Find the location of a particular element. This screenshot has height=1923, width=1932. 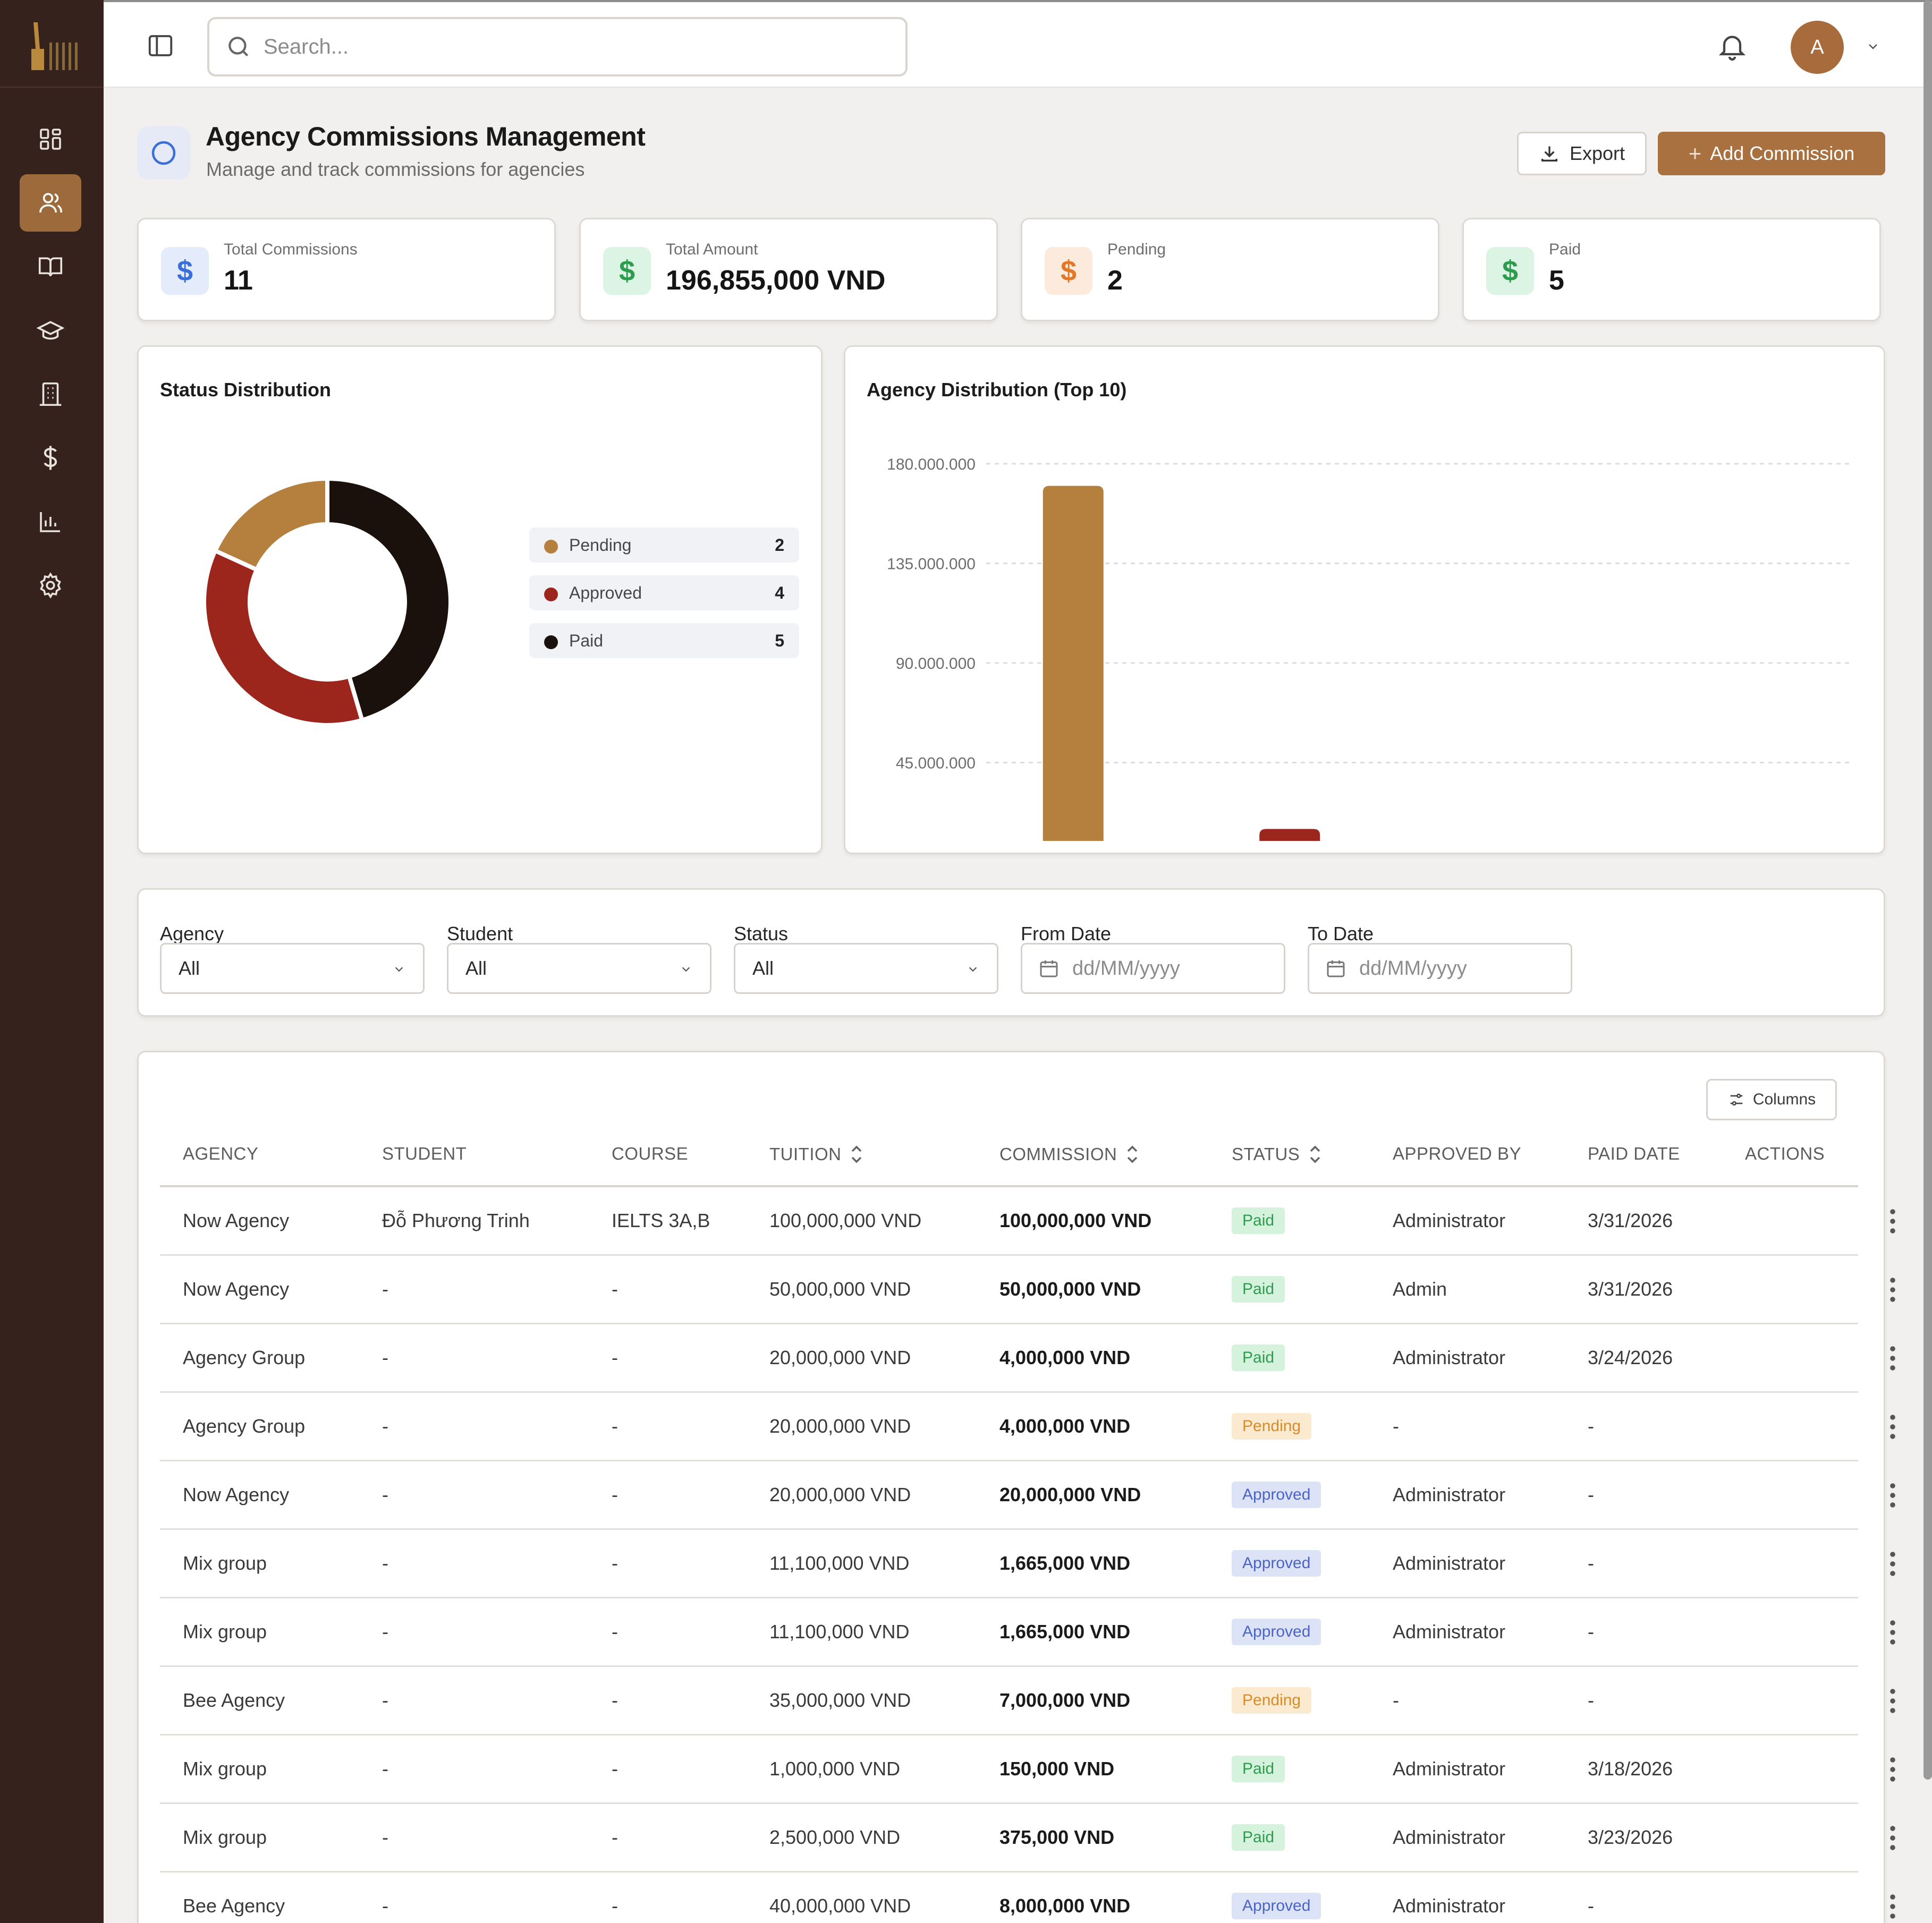

cell-paid-date: 3/24/2026 is located at coordinates (1630, 1357).